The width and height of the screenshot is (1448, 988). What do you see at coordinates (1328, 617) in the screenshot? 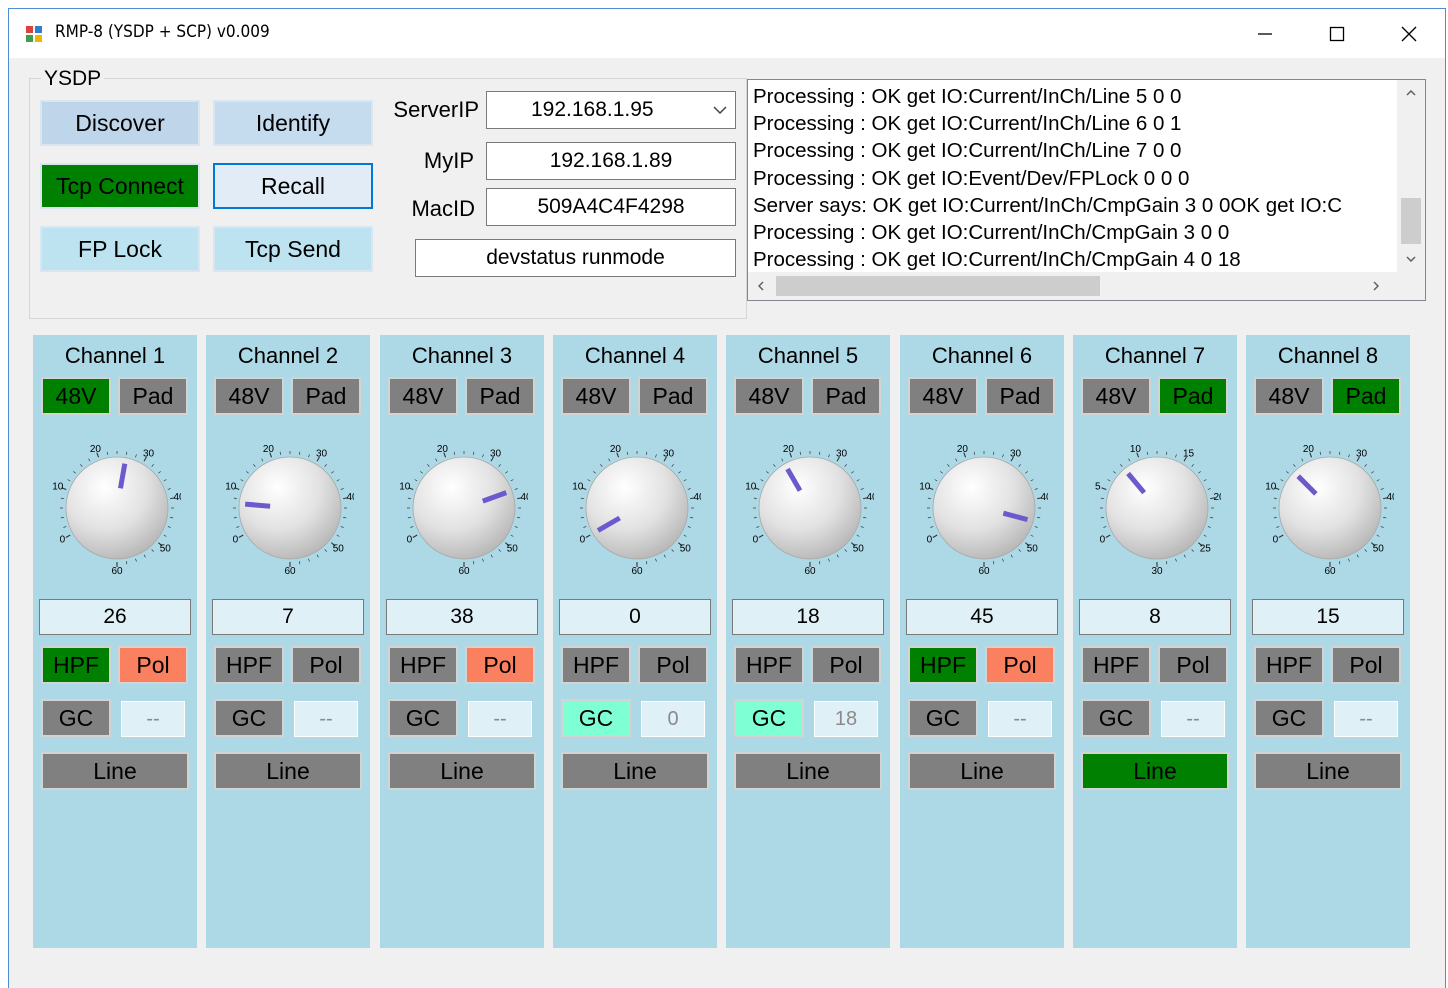
I see `gain-value-field: 15` at bounding box center [1328, 617].